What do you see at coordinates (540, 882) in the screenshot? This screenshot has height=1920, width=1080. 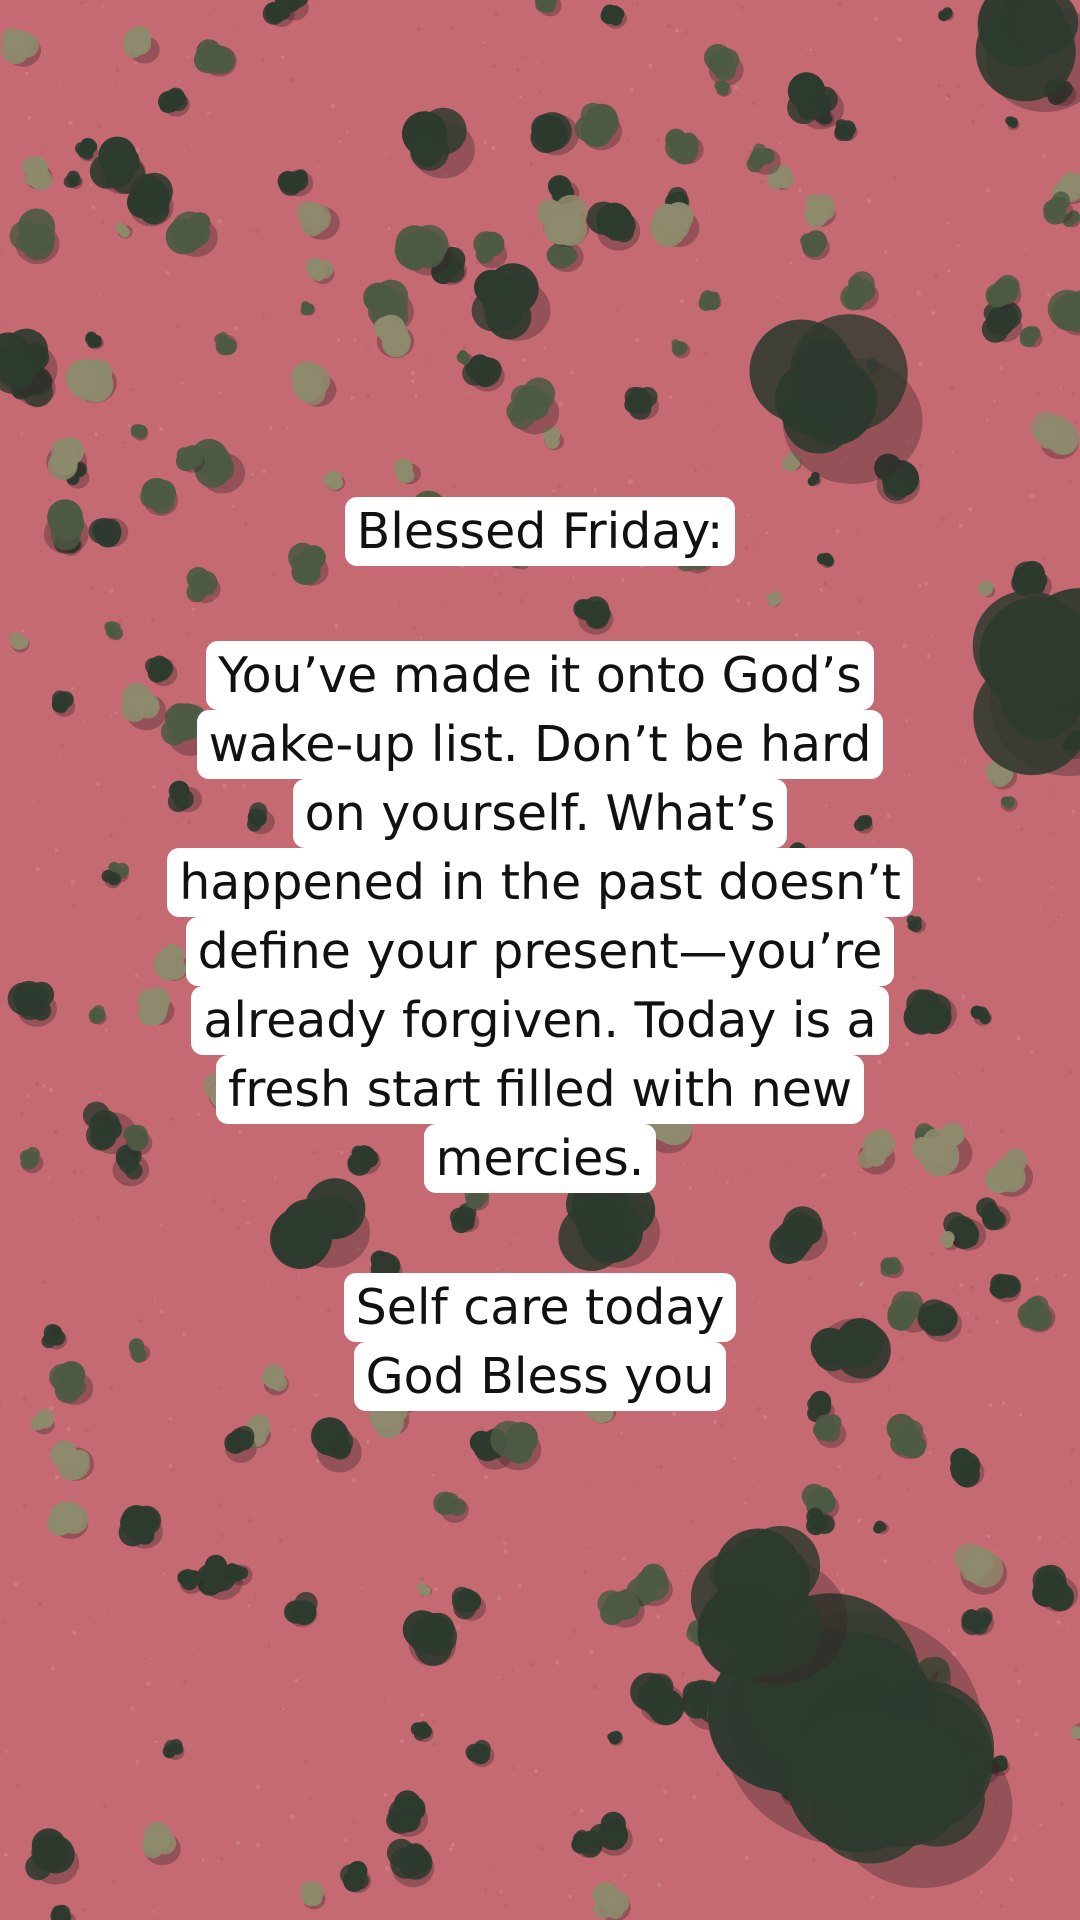 I see `caption-line: happened in the past doesn’t` at bounding box center [540, 882].